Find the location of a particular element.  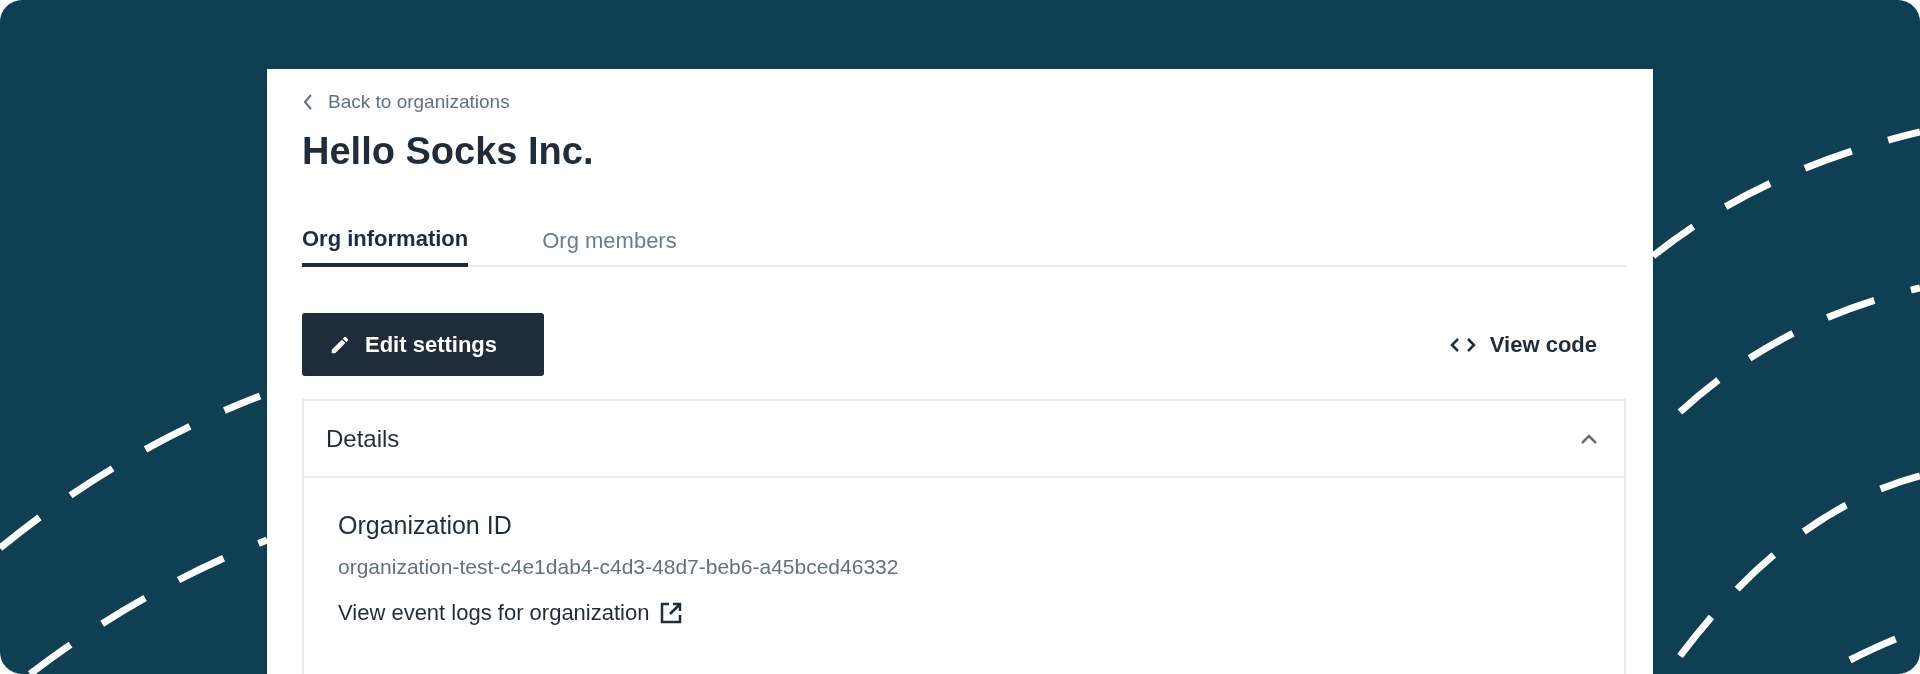

back-link: Back to organizations is located at coordinates (406, 102).